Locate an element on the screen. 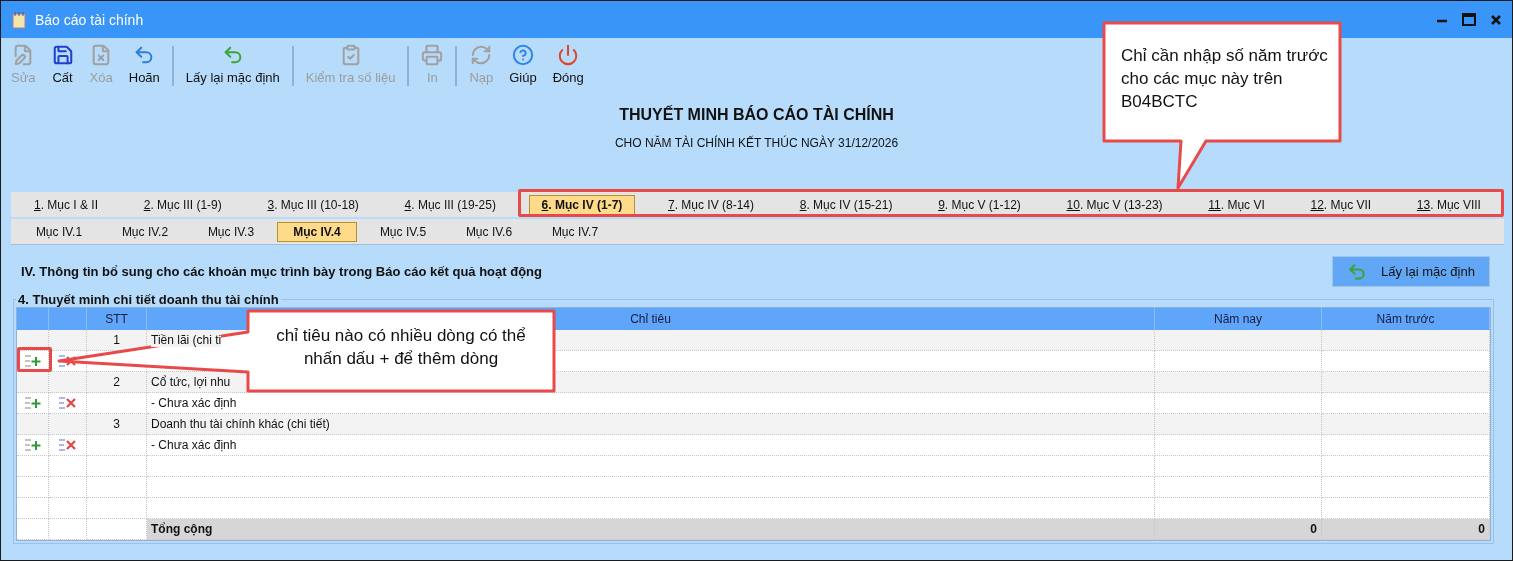  table-cell: 1 is located at coordinates (117, 340).